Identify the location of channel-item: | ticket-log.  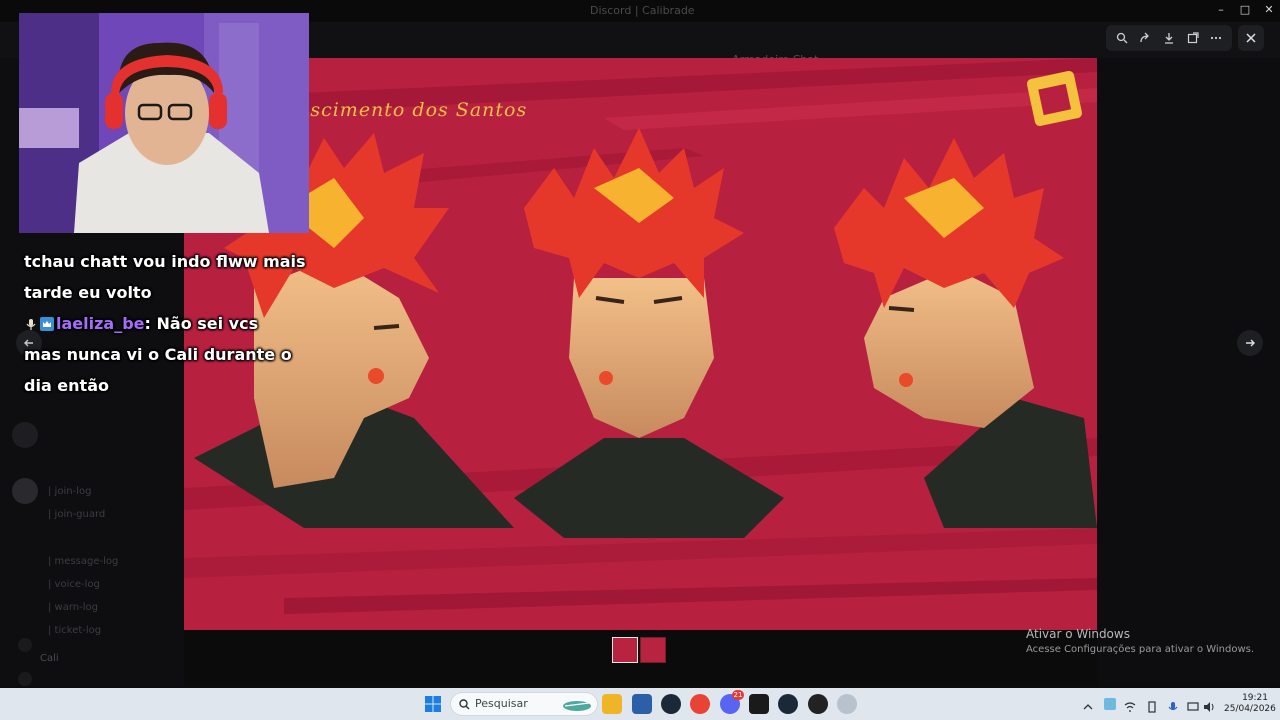
(116, 636).